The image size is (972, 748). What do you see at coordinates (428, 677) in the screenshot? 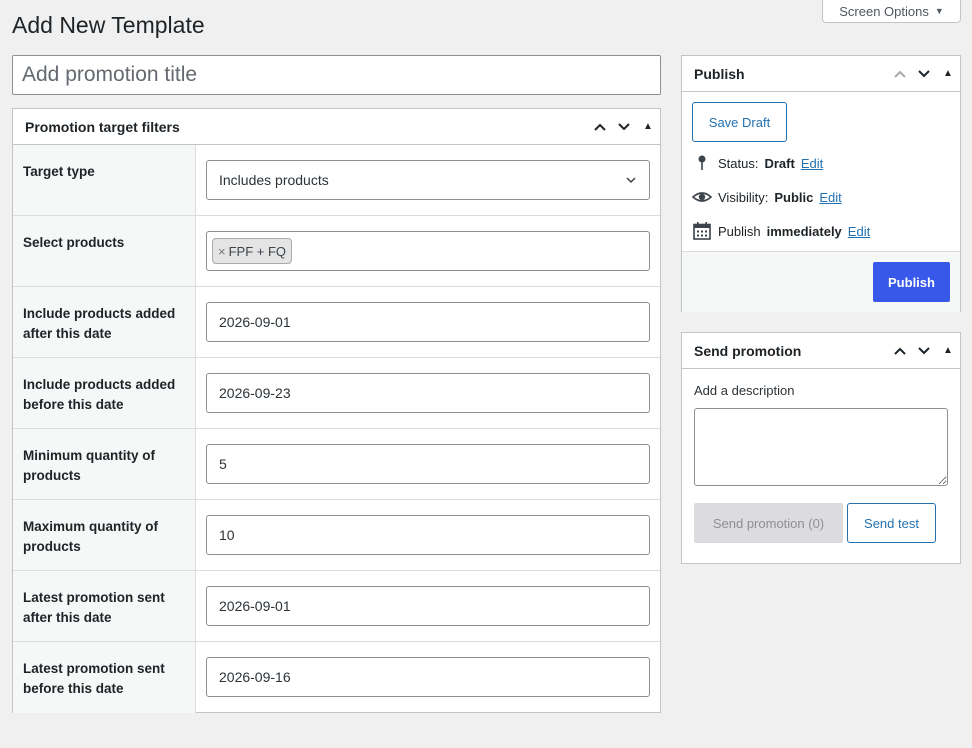
I see `sent-before-input` at bounding box center [428, 677].